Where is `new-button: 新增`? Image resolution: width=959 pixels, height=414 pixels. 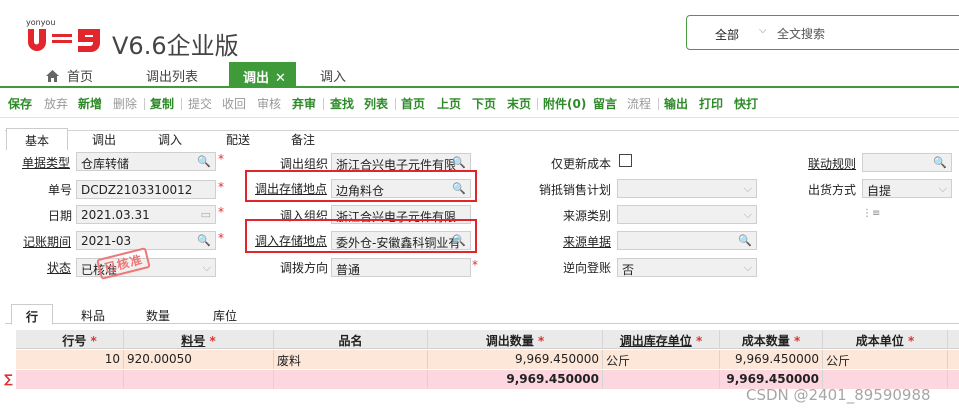 new-button: 新增 is located at coordinates (90, 103).